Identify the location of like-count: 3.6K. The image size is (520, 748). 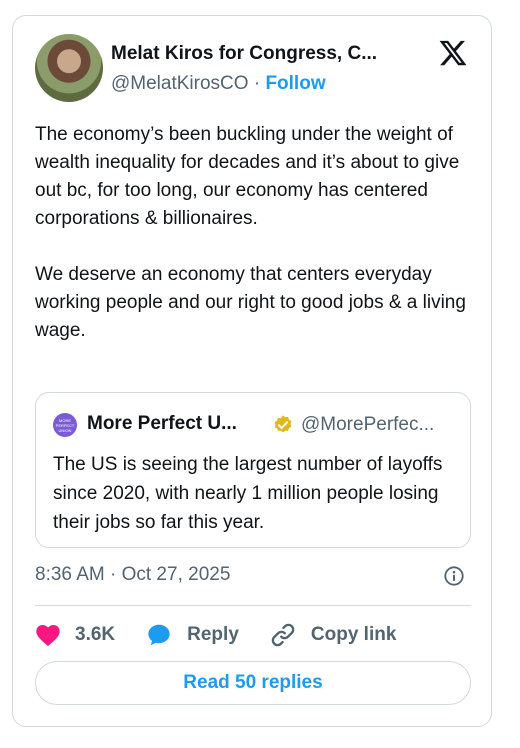
(95, 634).